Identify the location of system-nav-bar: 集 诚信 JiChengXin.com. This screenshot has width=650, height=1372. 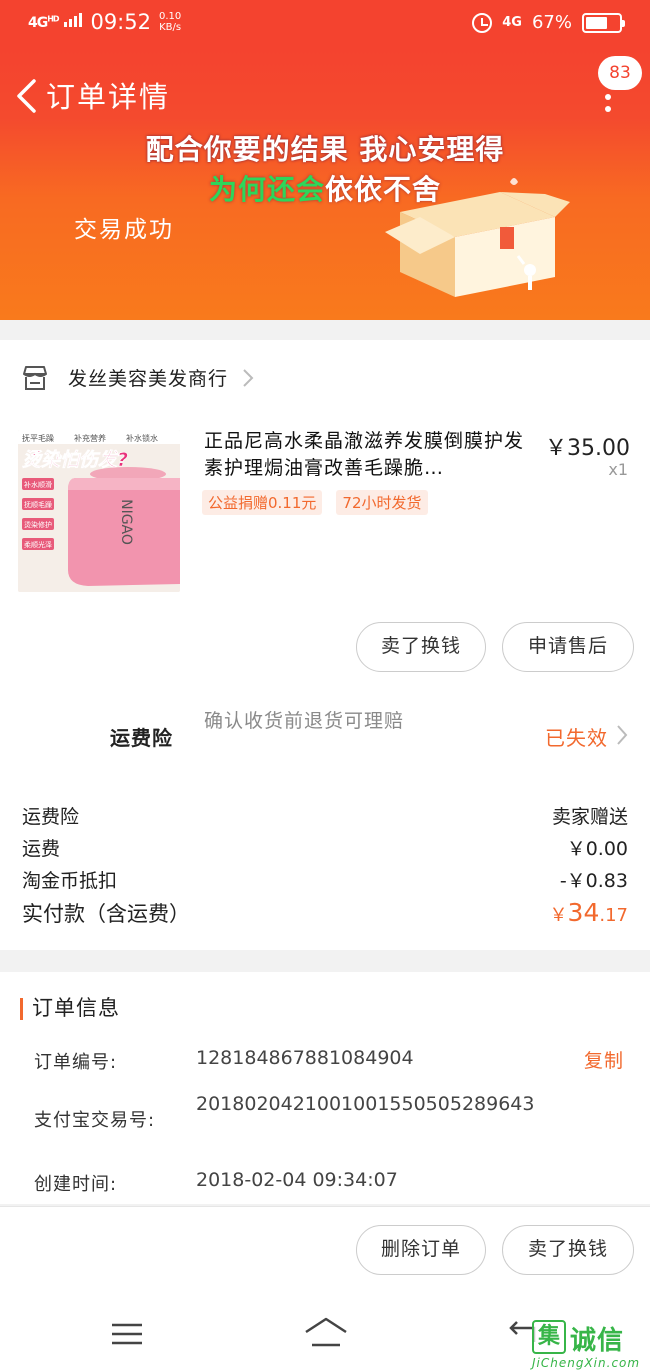
(325, 1334).